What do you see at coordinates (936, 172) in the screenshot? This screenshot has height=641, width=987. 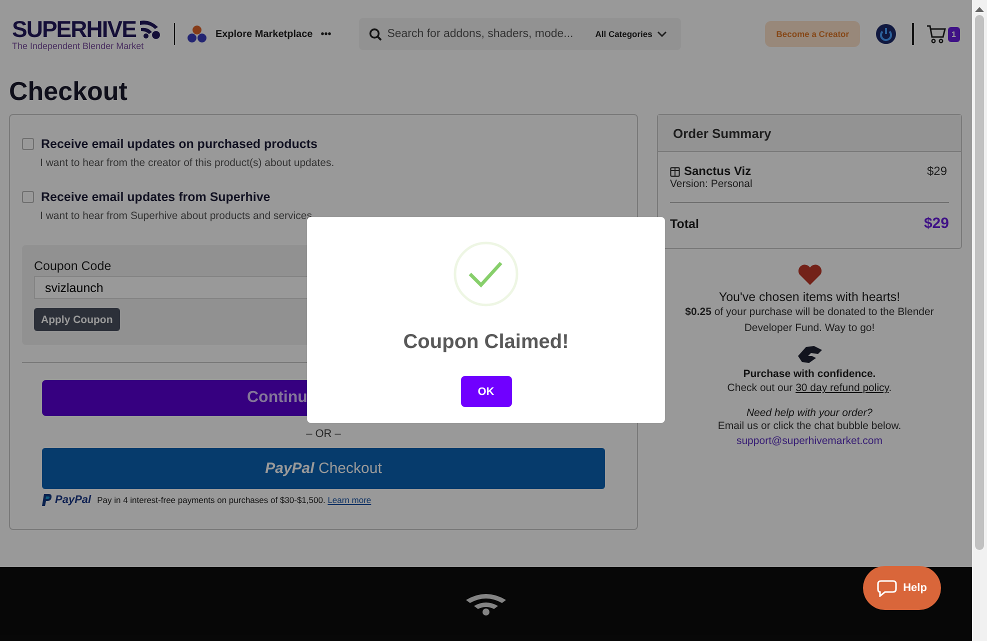 I see `product-price: $29` at bounding box center [936, 172].